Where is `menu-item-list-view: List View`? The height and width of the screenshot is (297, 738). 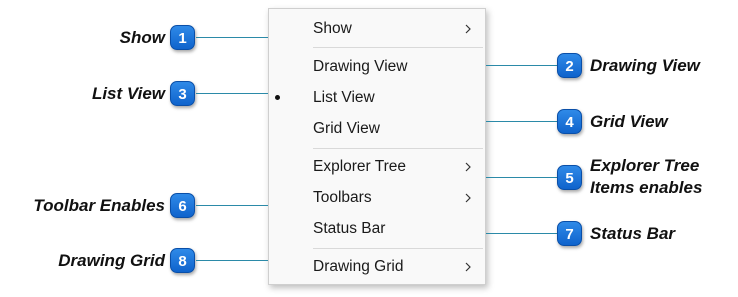 menu-item-list-view: List View is located at coordinates (377, 98).